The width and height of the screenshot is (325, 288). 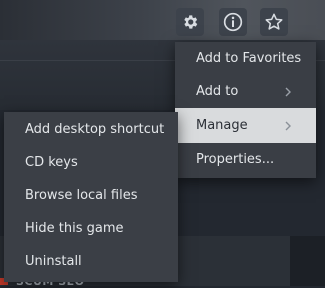 What do you see at coordinates (95, 129) in the screenshot?
I see `submenu-item-label: Add desktop shortcut` at bounding box center [95, 129].